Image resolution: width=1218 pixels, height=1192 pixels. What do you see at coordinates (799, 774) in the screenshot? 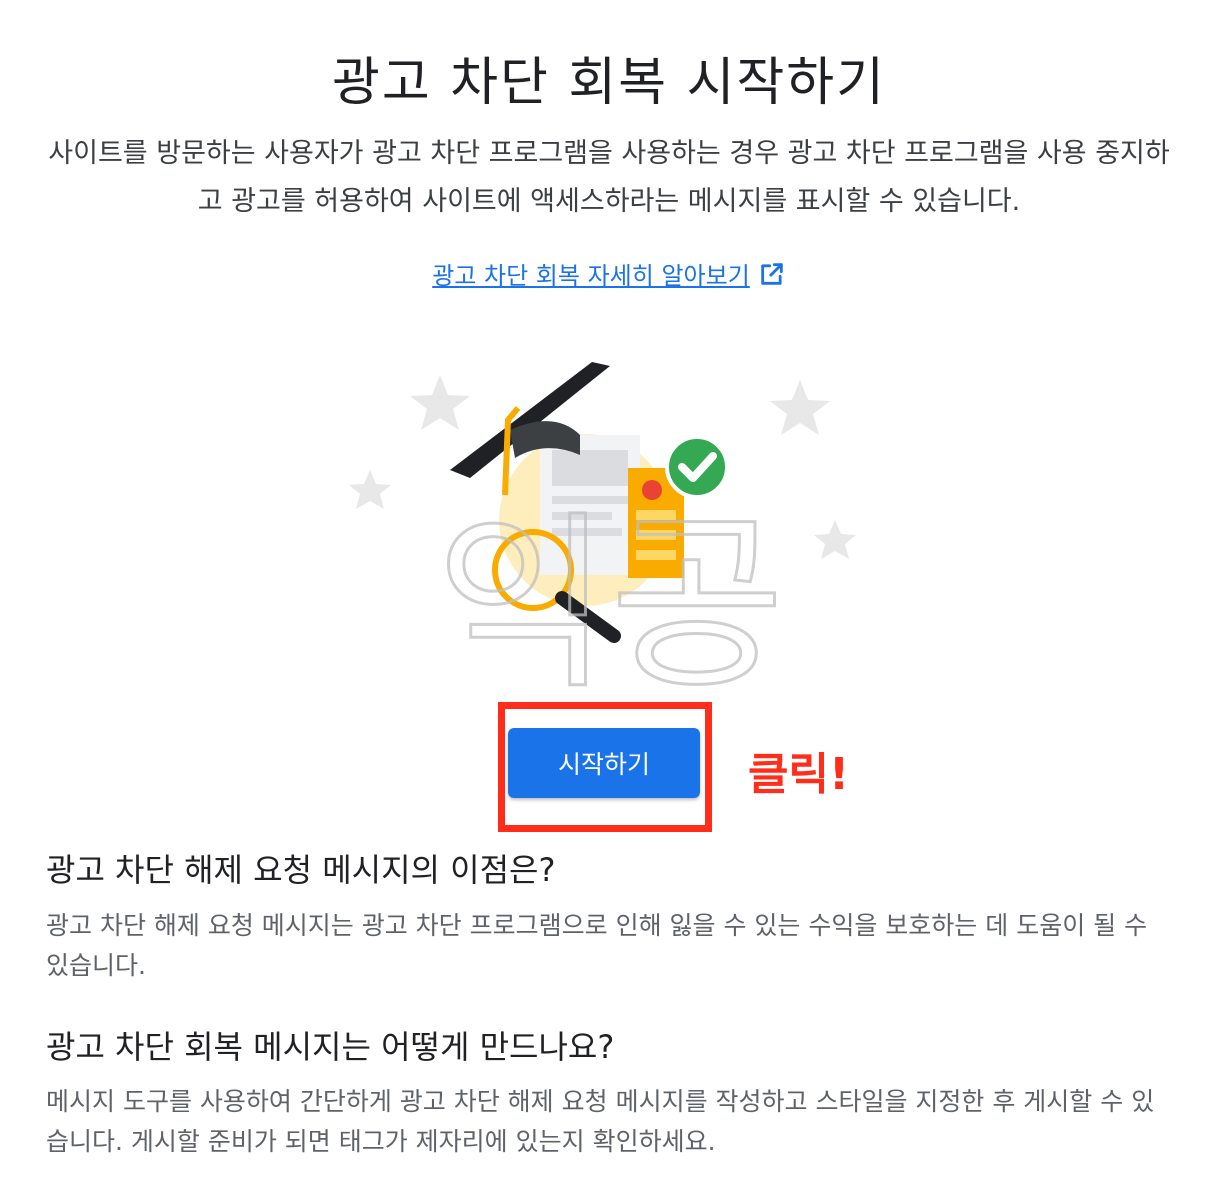
I see `click-annotation: 클릭!` at bounding box center [799, 774].